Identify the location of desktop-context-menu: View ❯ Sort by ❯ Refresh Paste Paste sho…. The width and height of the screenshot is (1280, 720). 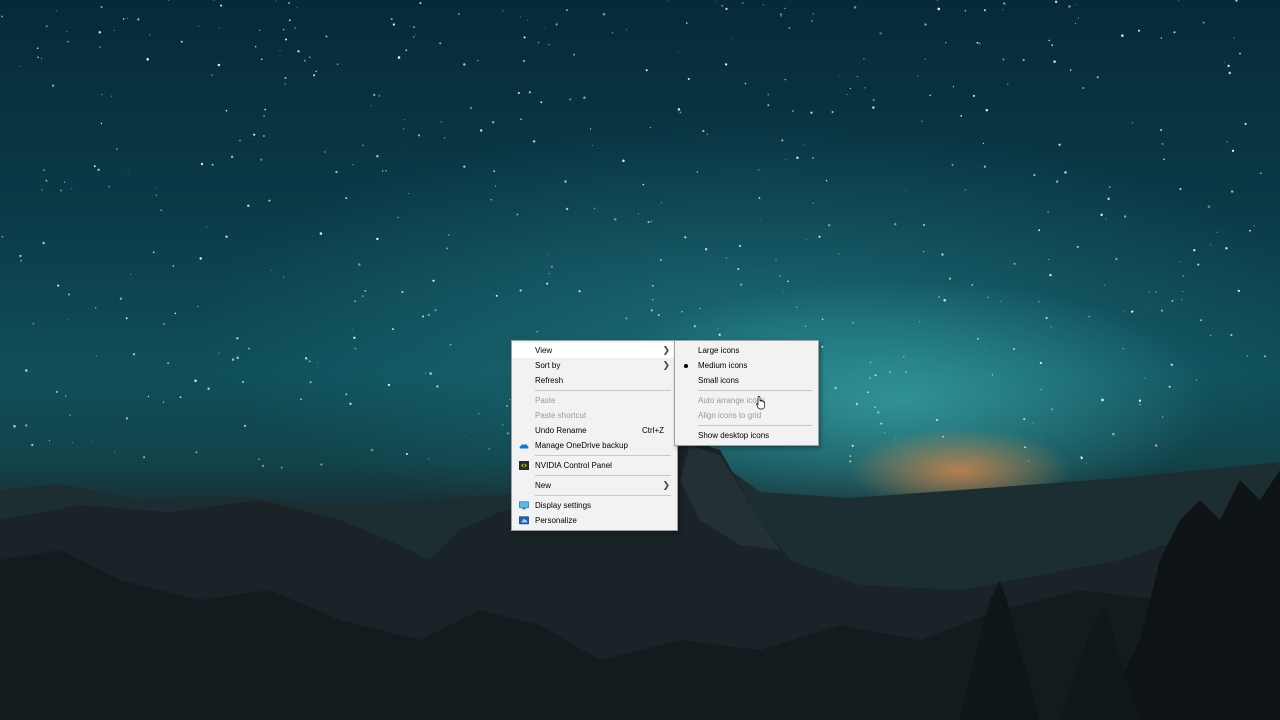
(594, 435).